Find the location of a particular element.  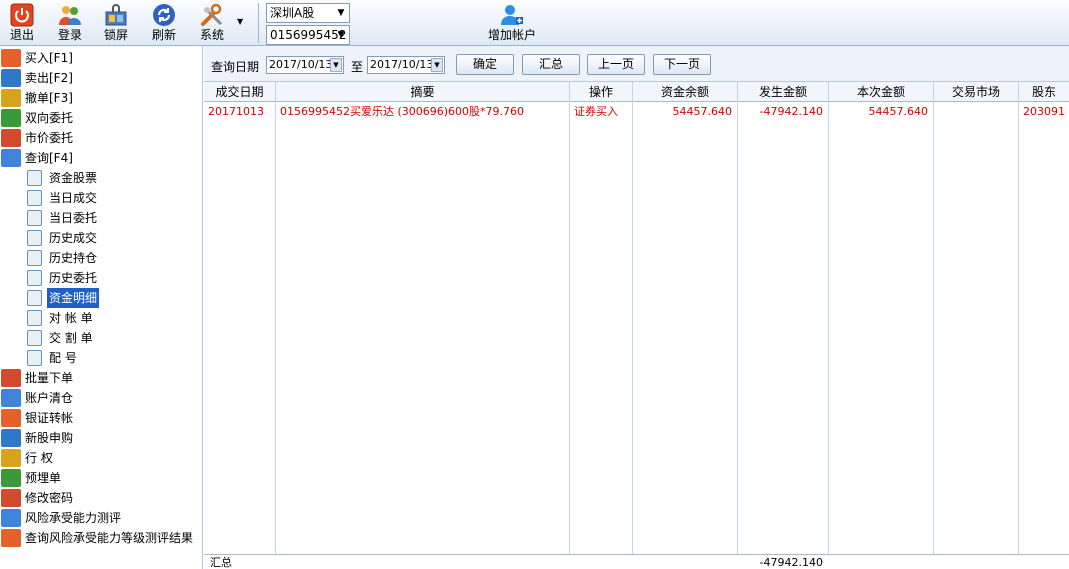

column-header: 成交日期 is located at coordinates (239, 92).